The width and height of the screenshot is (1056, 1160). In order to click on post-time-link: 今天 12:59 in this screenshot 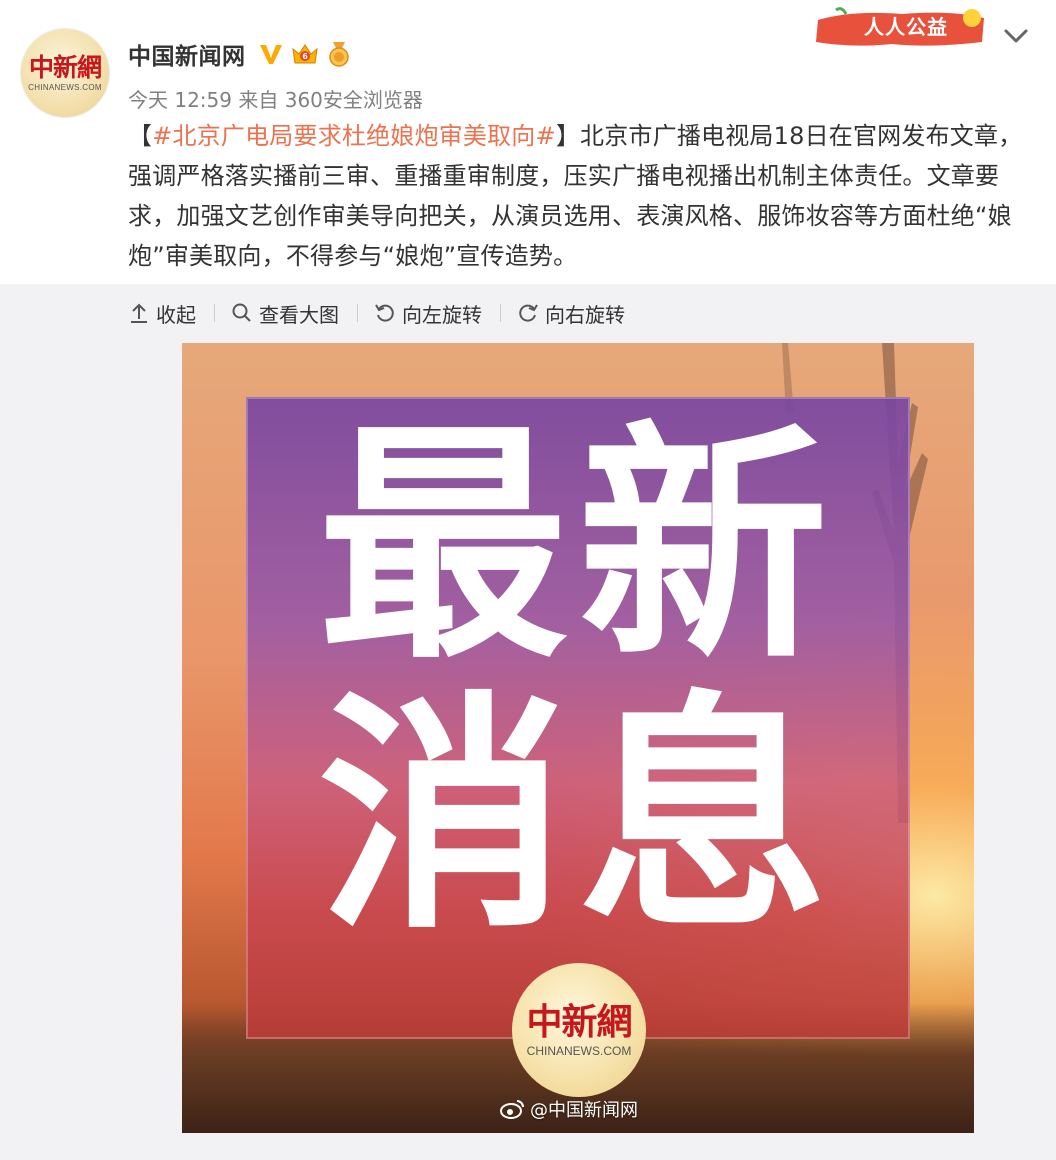, I will do `click(180, 100)`.